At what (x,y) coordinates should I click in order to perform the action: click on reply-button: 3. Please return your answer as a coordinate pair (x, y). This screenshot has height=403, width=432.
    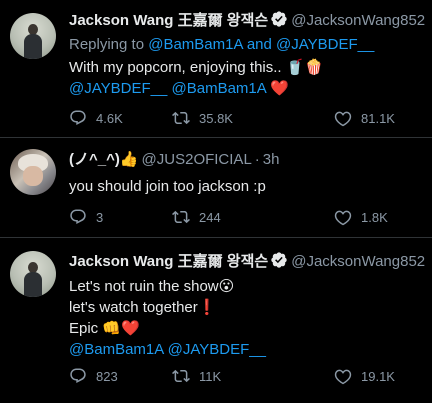
    Looking at the image, I should click on (86, 217).